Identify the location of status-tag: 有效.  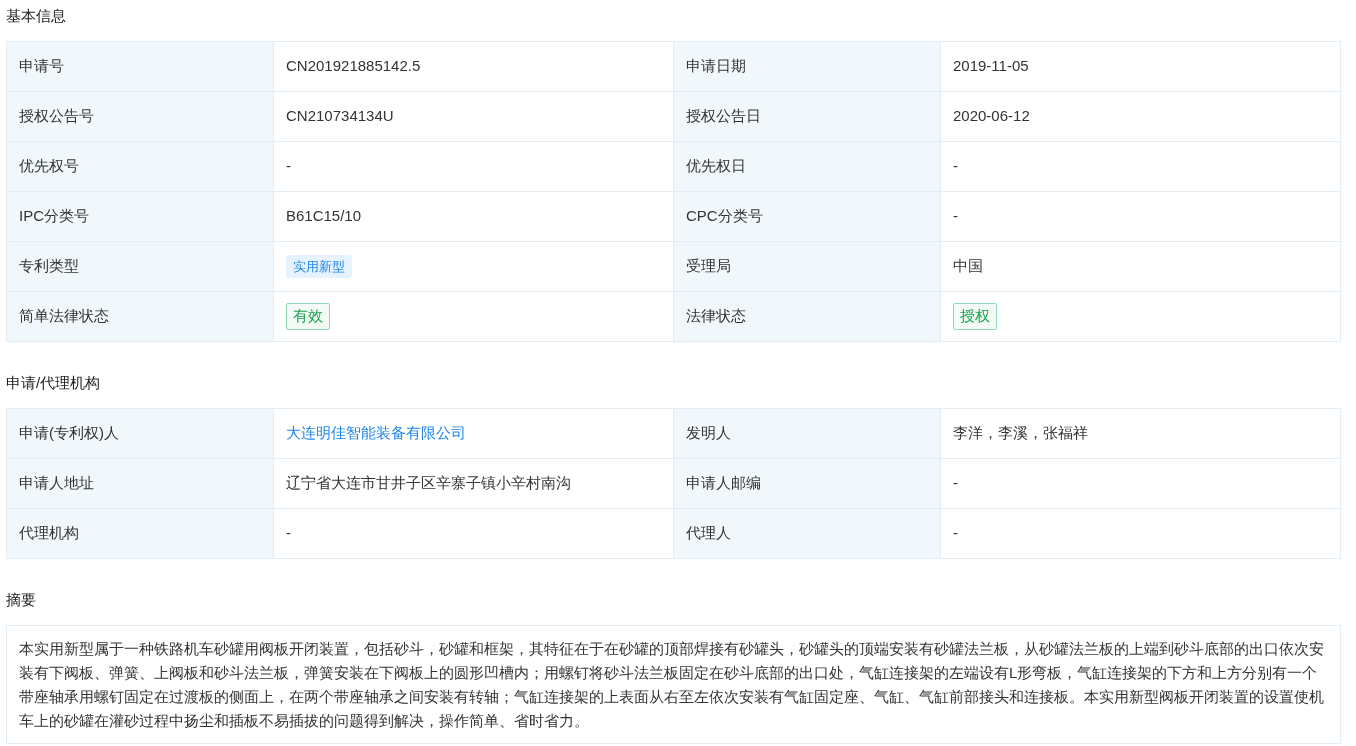
(308, 316).